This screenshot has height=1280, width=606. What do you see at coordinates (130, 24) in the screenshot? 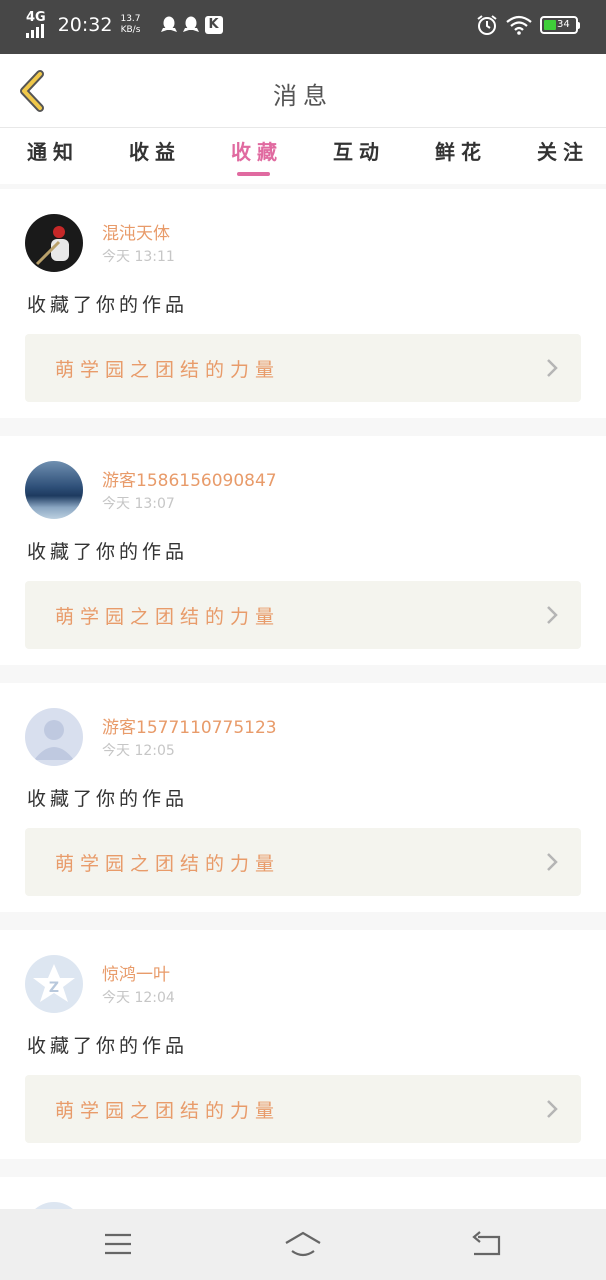
I see `network-speed: 13.7 KB/s` at bounding box center [130, 24].